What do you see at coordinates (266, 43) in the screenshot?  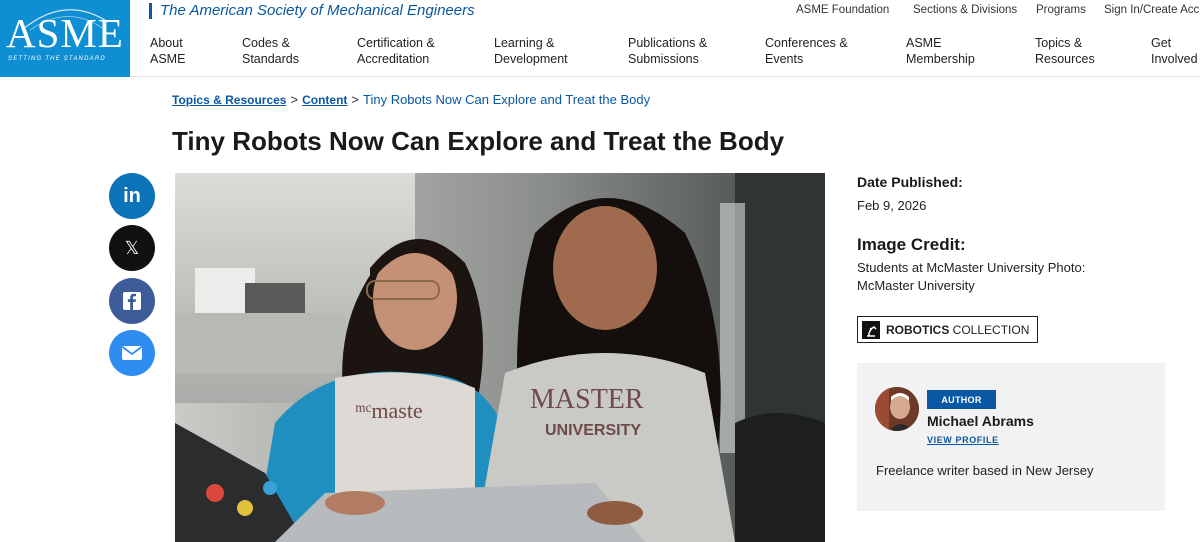 I see `nav-codes-line1: Codes &` at bounding box center [266, 43].